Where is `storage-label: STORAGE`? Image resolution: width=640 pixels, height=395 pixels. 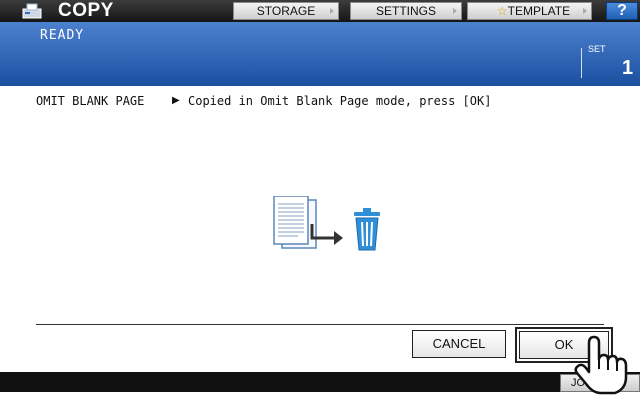 storage-label: STORAGE is located at coordinates (286, 11).